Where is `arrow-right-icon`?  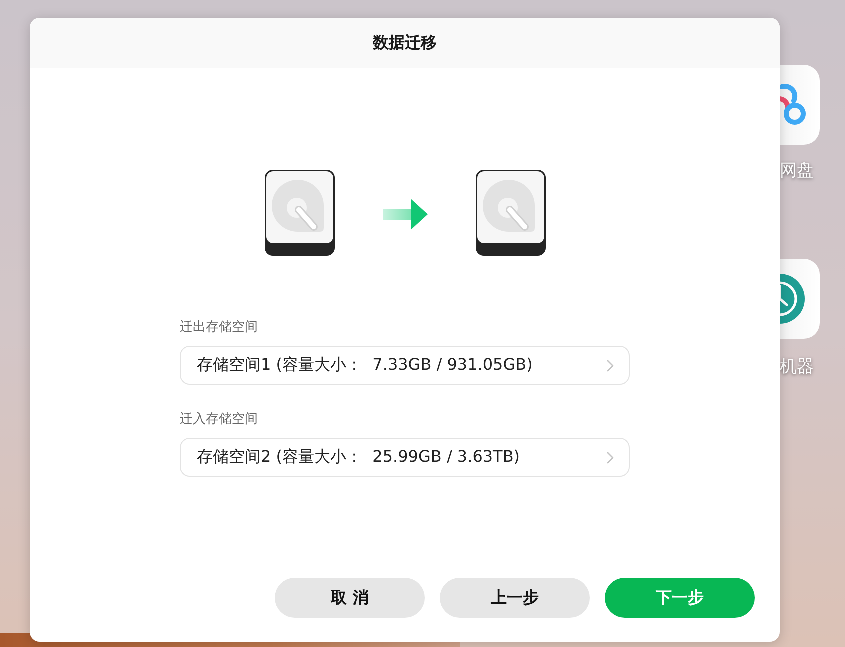 arrow-right-icon is located at coordinates (405, 214).